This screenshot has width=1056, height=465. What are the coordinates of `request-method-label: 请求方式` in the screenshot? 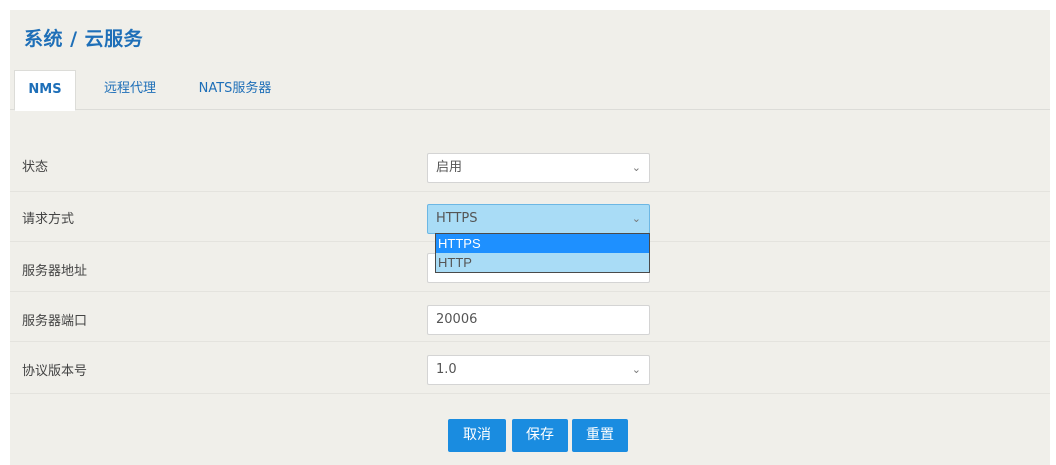 It's located at (48, 219).